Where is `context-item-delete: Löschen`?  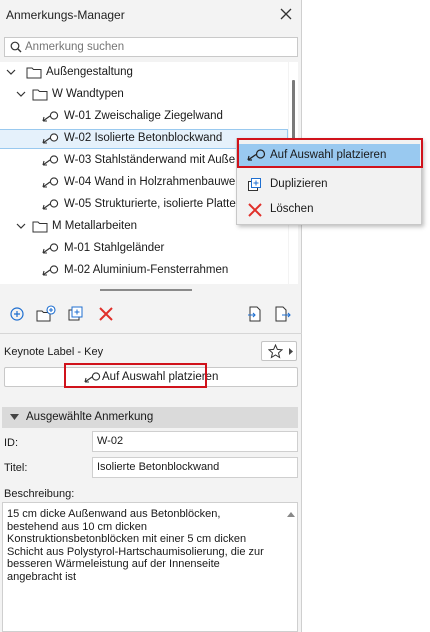
context-item-delete: Löschen is located at coordinates (329, 210).